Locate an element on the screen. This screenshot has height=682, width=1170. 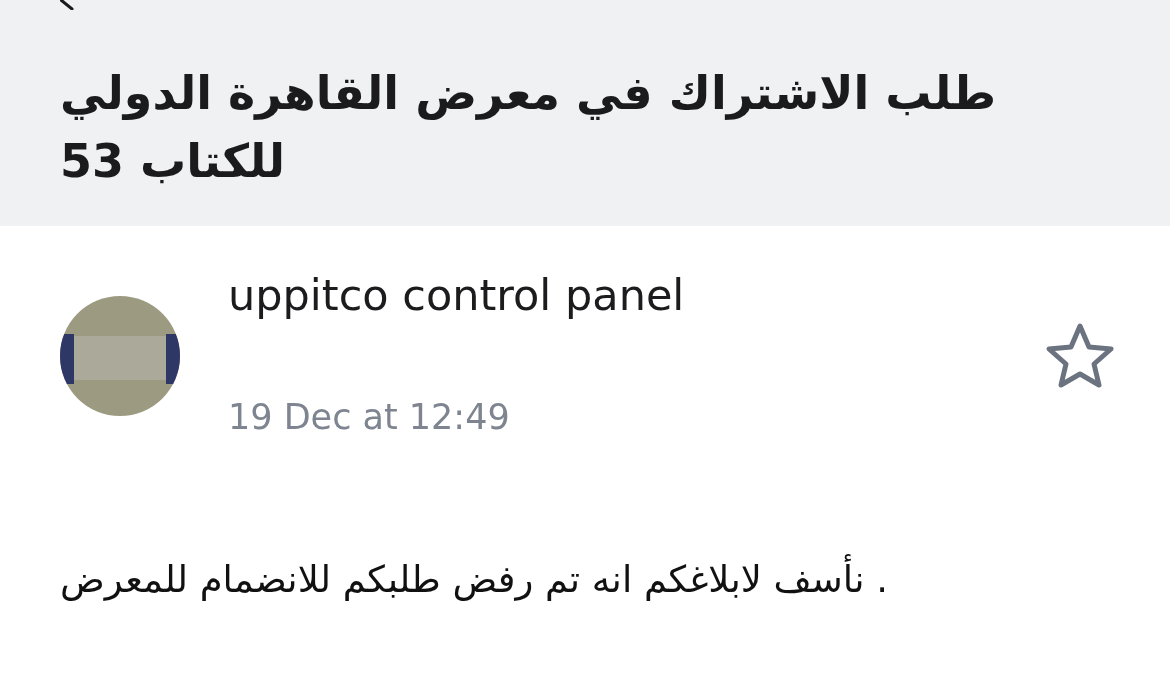
sender-name: uppitco control panel is located at coordinates (456, 295).